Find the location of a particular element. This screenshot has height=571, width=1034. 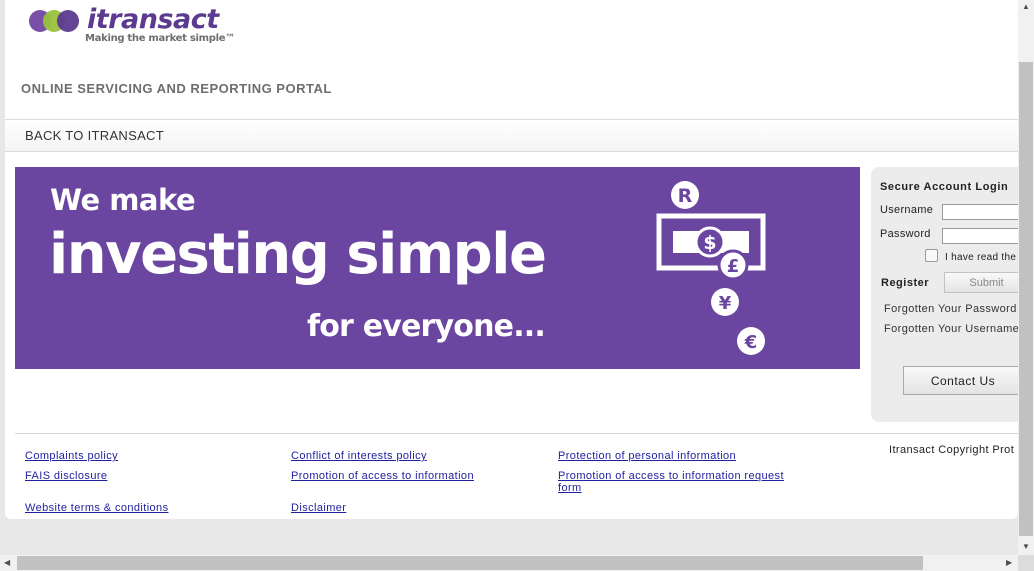

vertical-scrollbar: ▲ ▼ is located at coordinates (1026, 277).